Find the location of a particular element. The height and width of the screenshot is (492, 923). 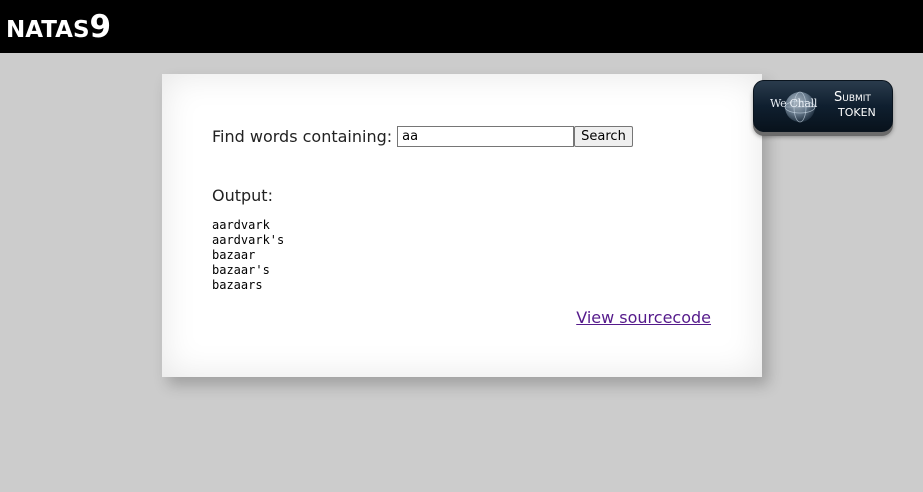

search-form: Find words containing: Search is located at coordinates (422, 136).